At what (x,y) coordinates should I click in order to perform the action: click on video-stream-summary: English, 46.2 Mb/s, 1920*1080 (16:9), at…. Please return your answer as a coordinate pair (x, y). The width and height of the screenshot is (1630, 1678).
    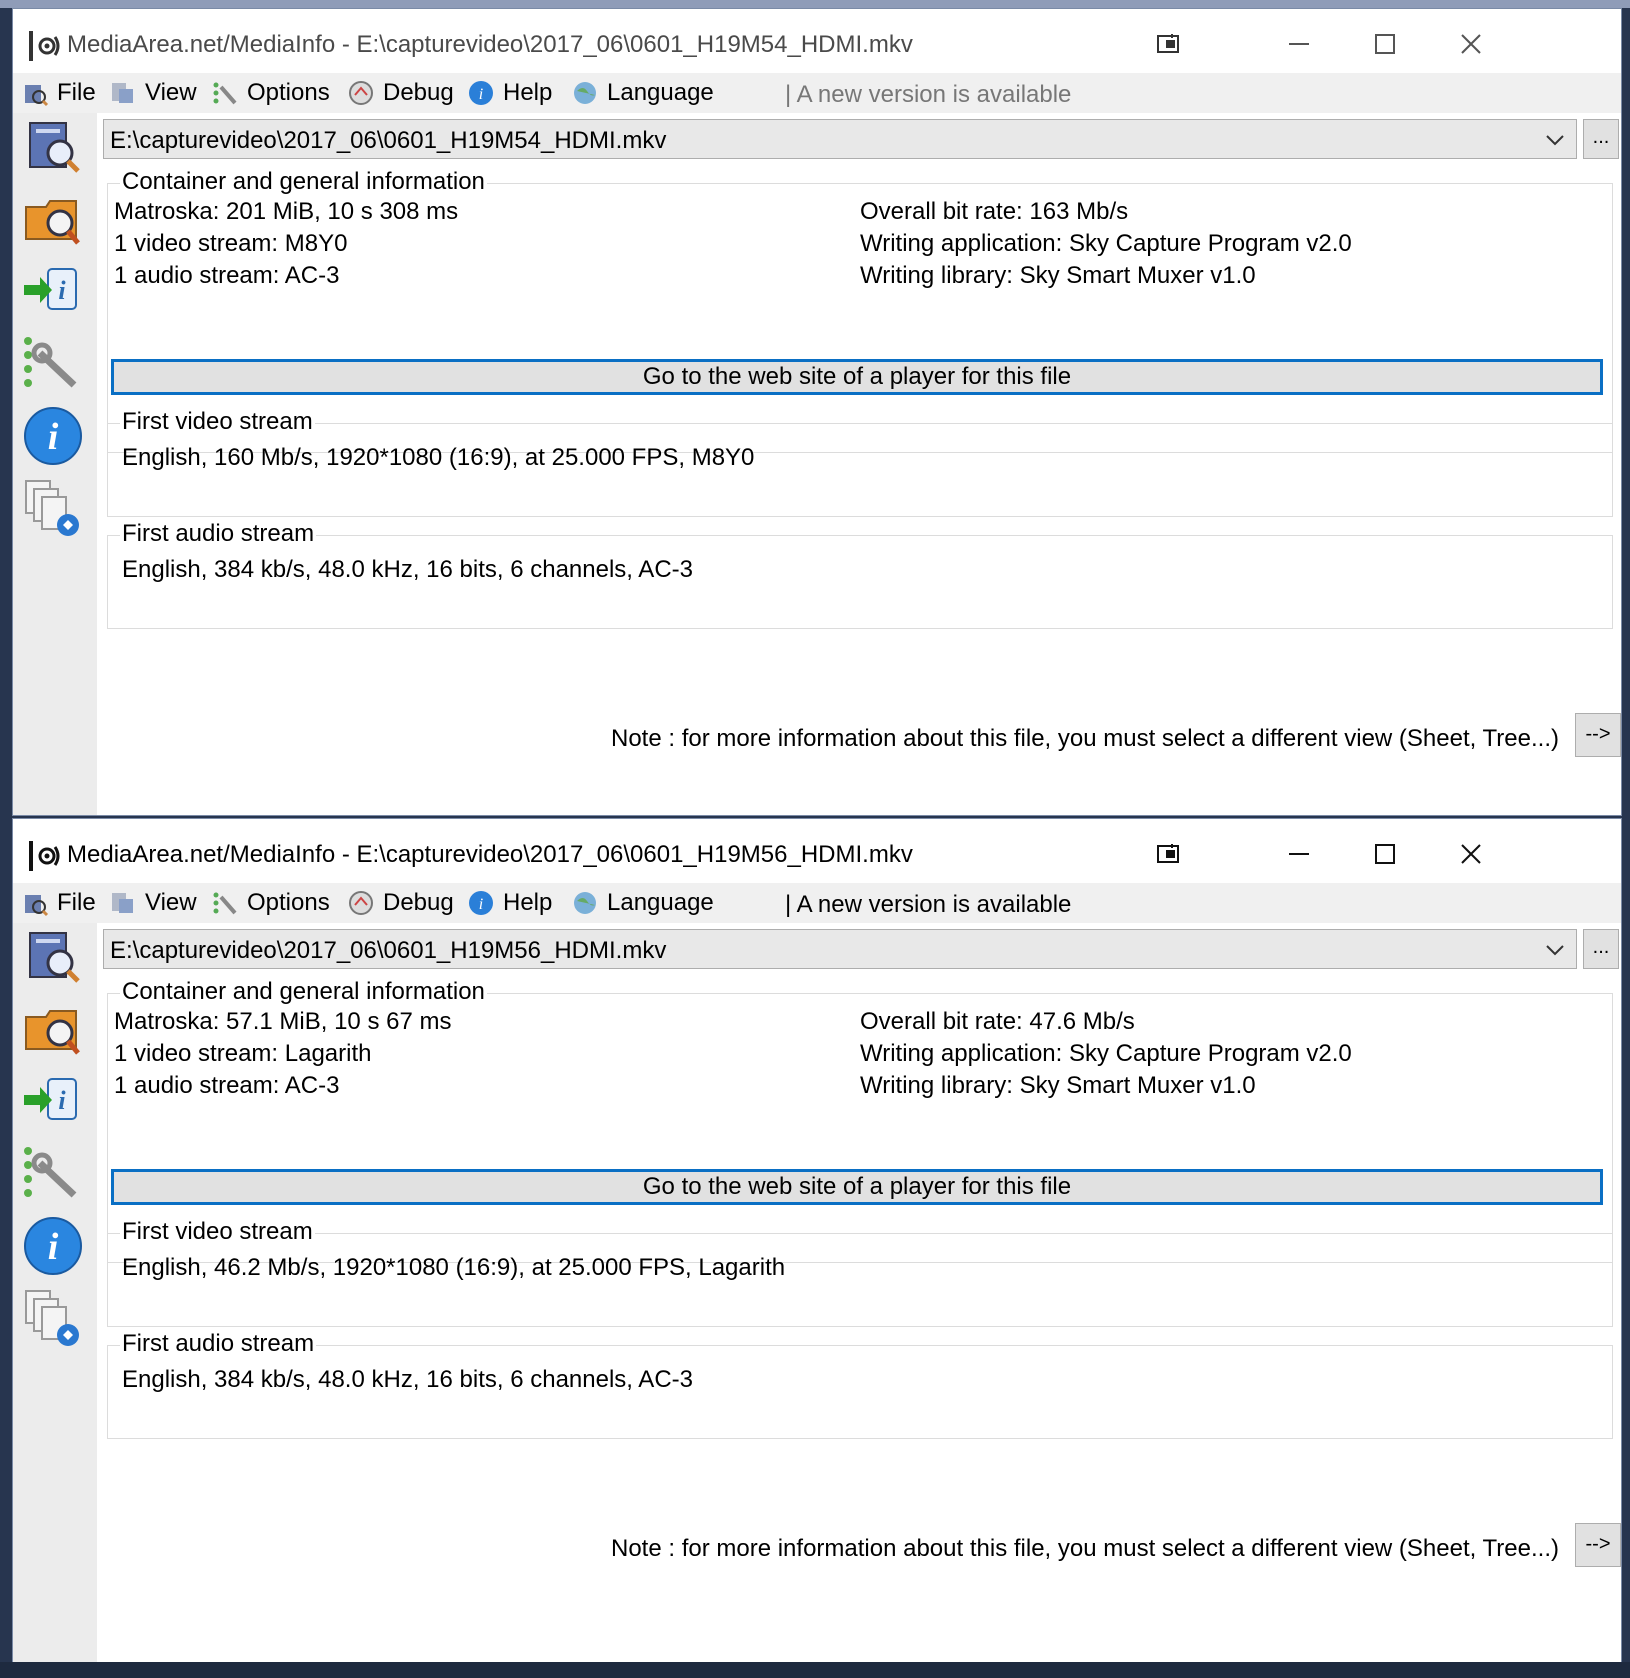
    Looking at the image, I should click on (454, 1267).